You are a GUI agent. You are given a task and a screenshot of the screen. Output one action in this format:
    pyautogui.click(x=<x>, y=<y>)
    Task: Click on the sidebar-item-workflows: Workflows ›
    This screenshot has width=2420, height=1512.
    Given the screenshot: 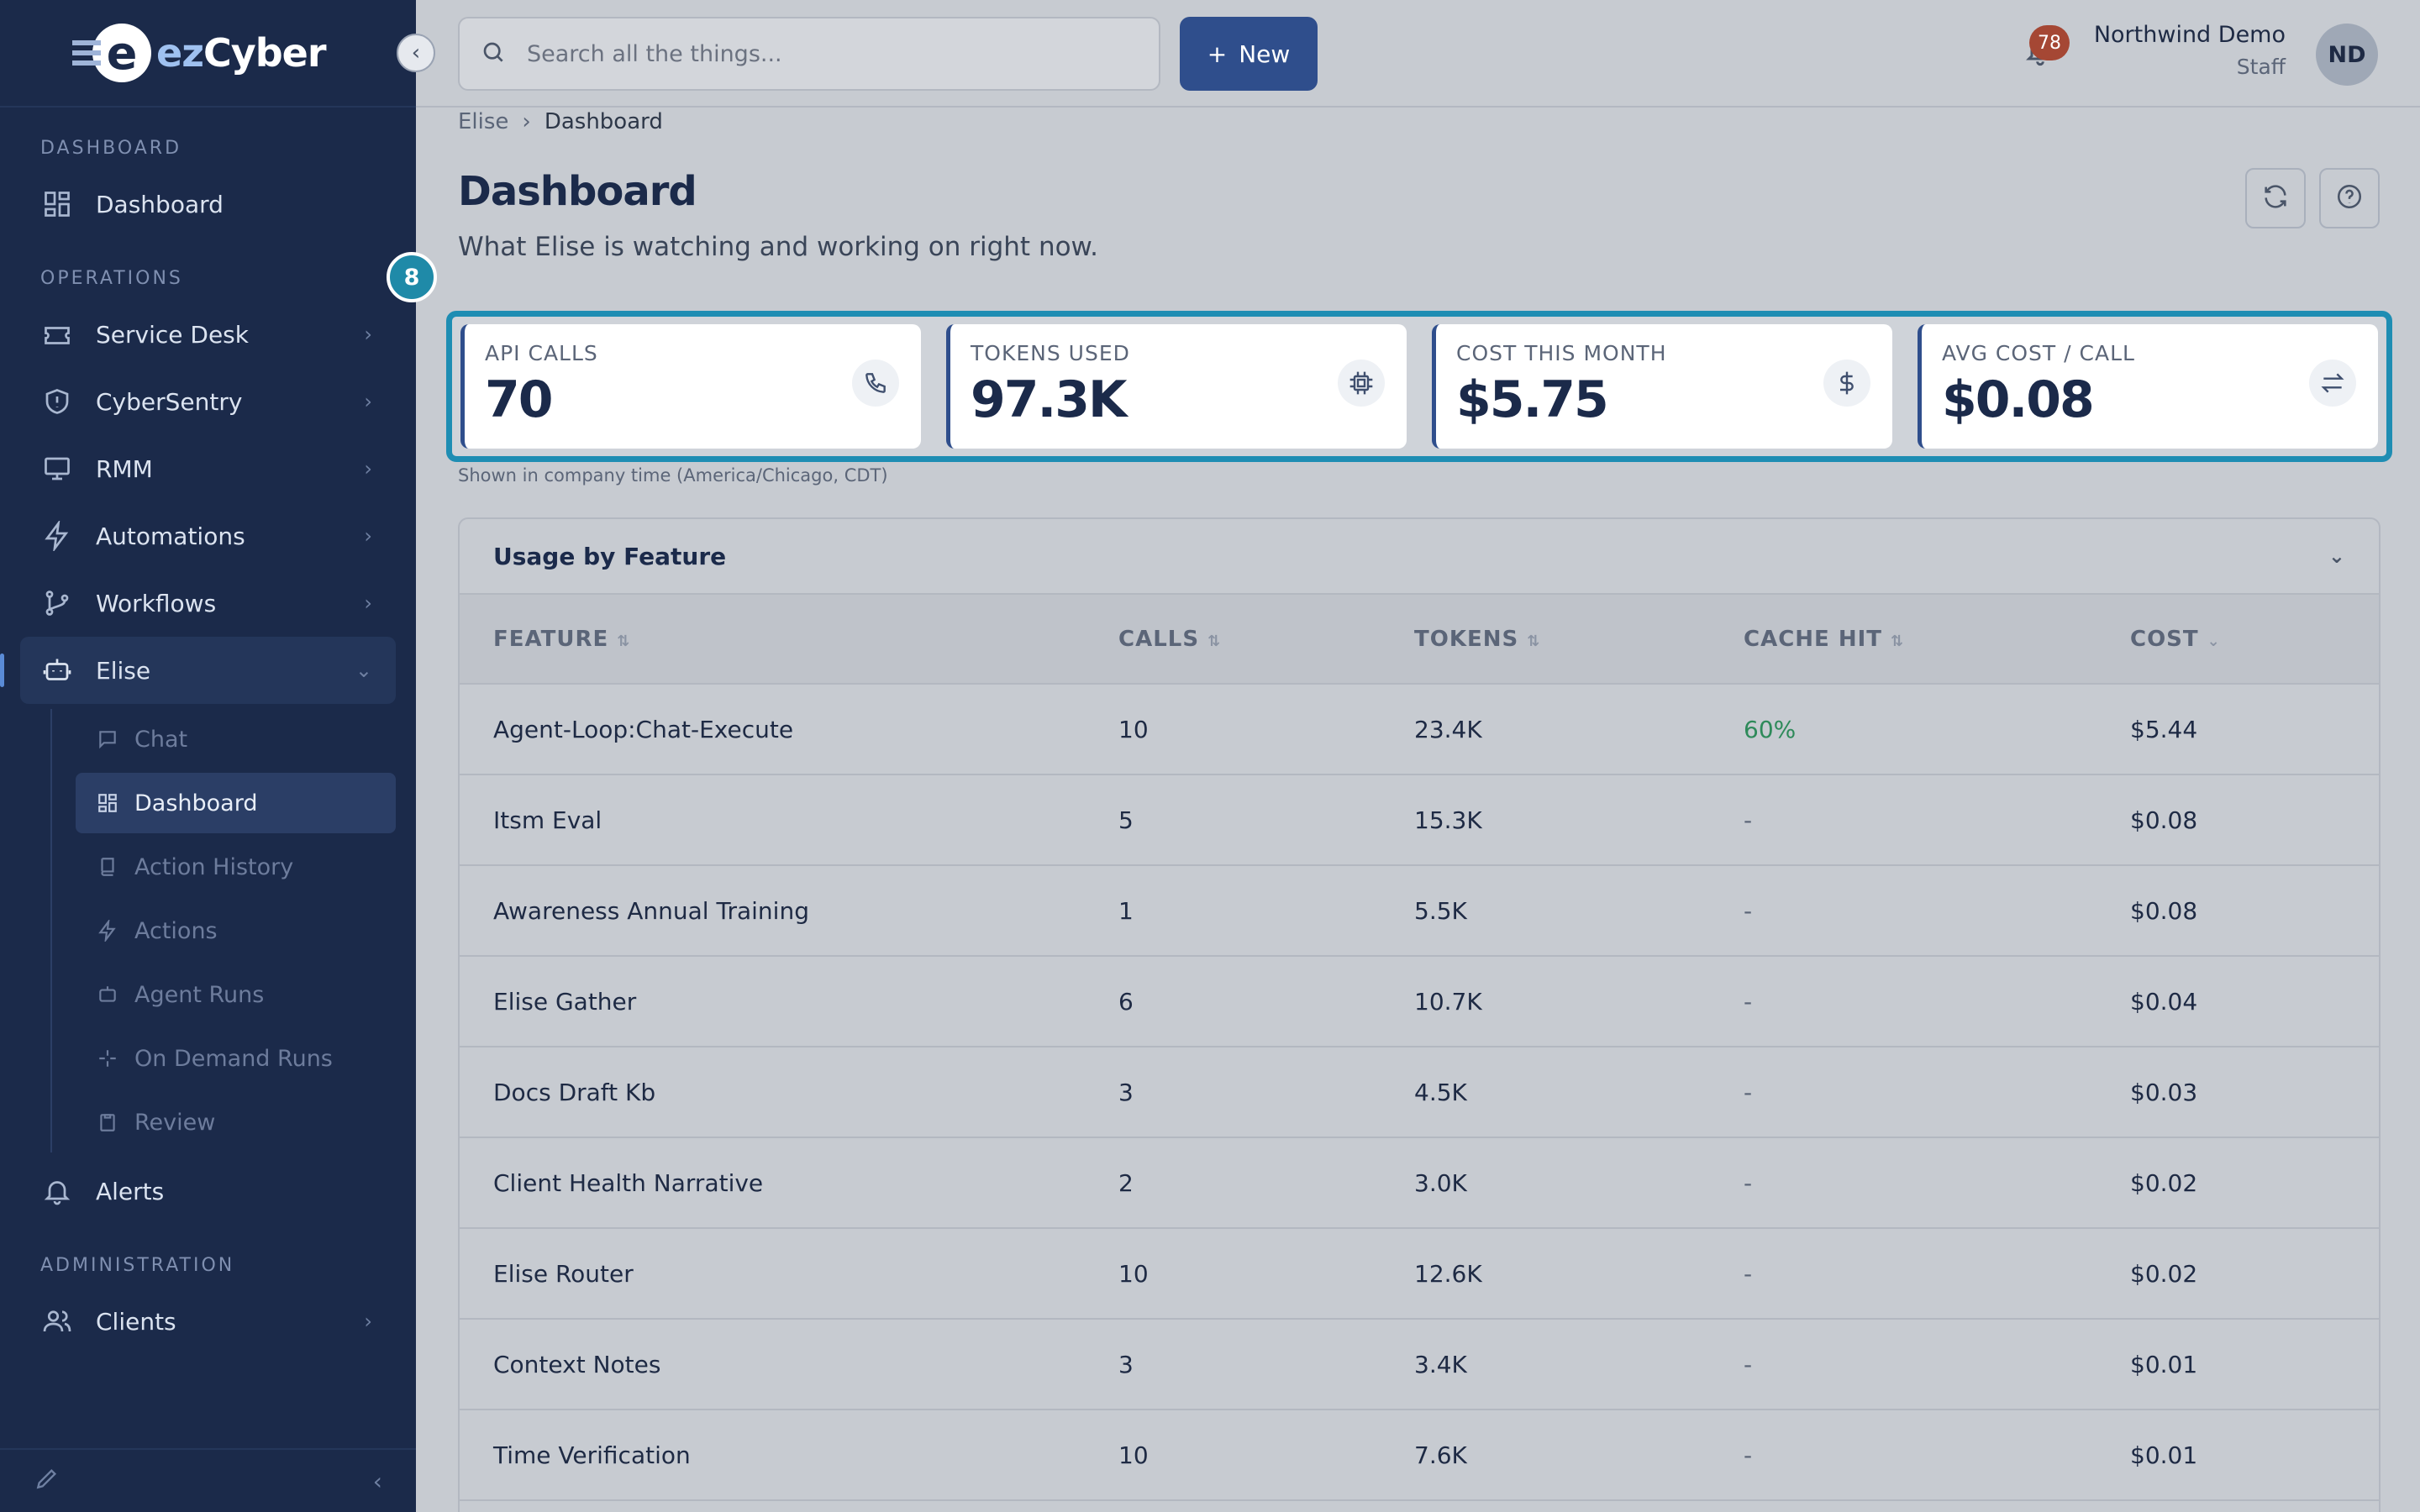 What is the action you would take?
    pyautogui.click(x=208, y=603)
    